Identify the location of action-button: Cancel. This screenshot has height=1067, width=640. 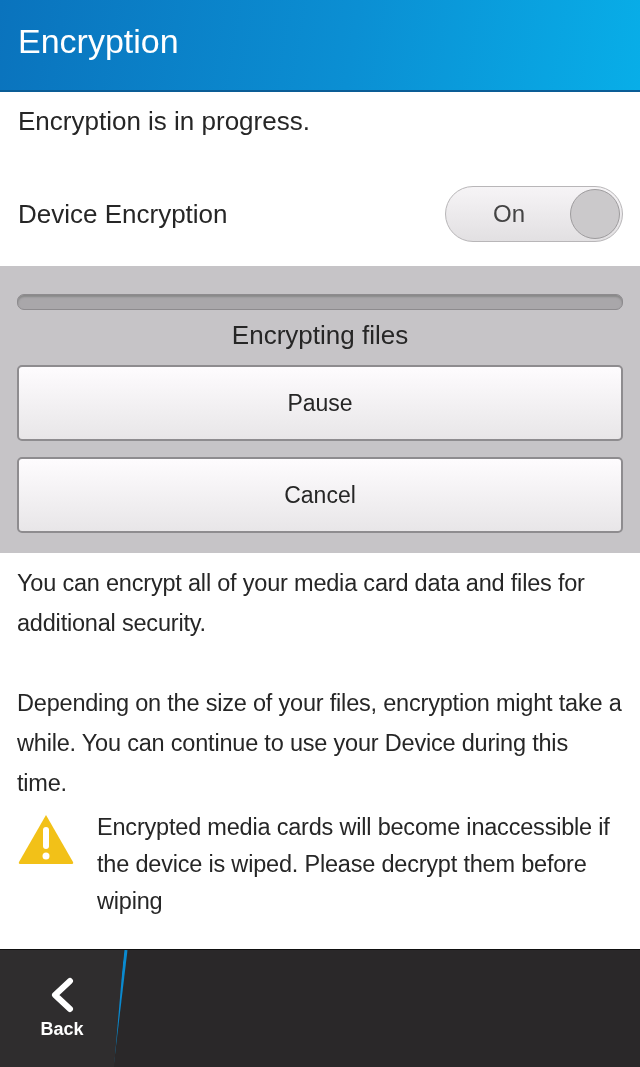
(320, 495).